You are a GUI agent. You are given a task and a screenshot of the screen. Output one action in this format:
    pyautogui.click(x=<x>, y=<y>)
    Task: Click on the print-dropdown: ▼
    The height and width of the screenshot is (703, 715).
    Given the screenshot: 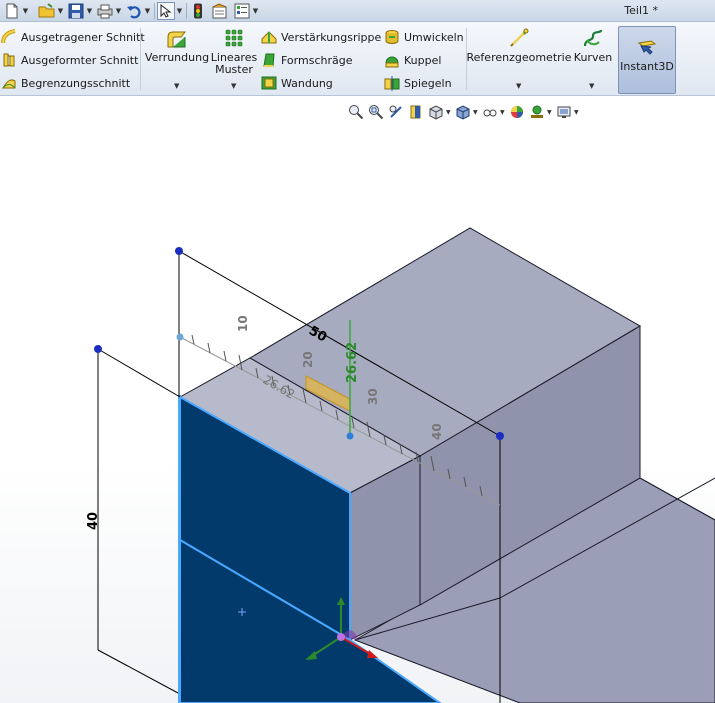 What is the action you would take?
    pyautogui.click(x=118, y=11)
    